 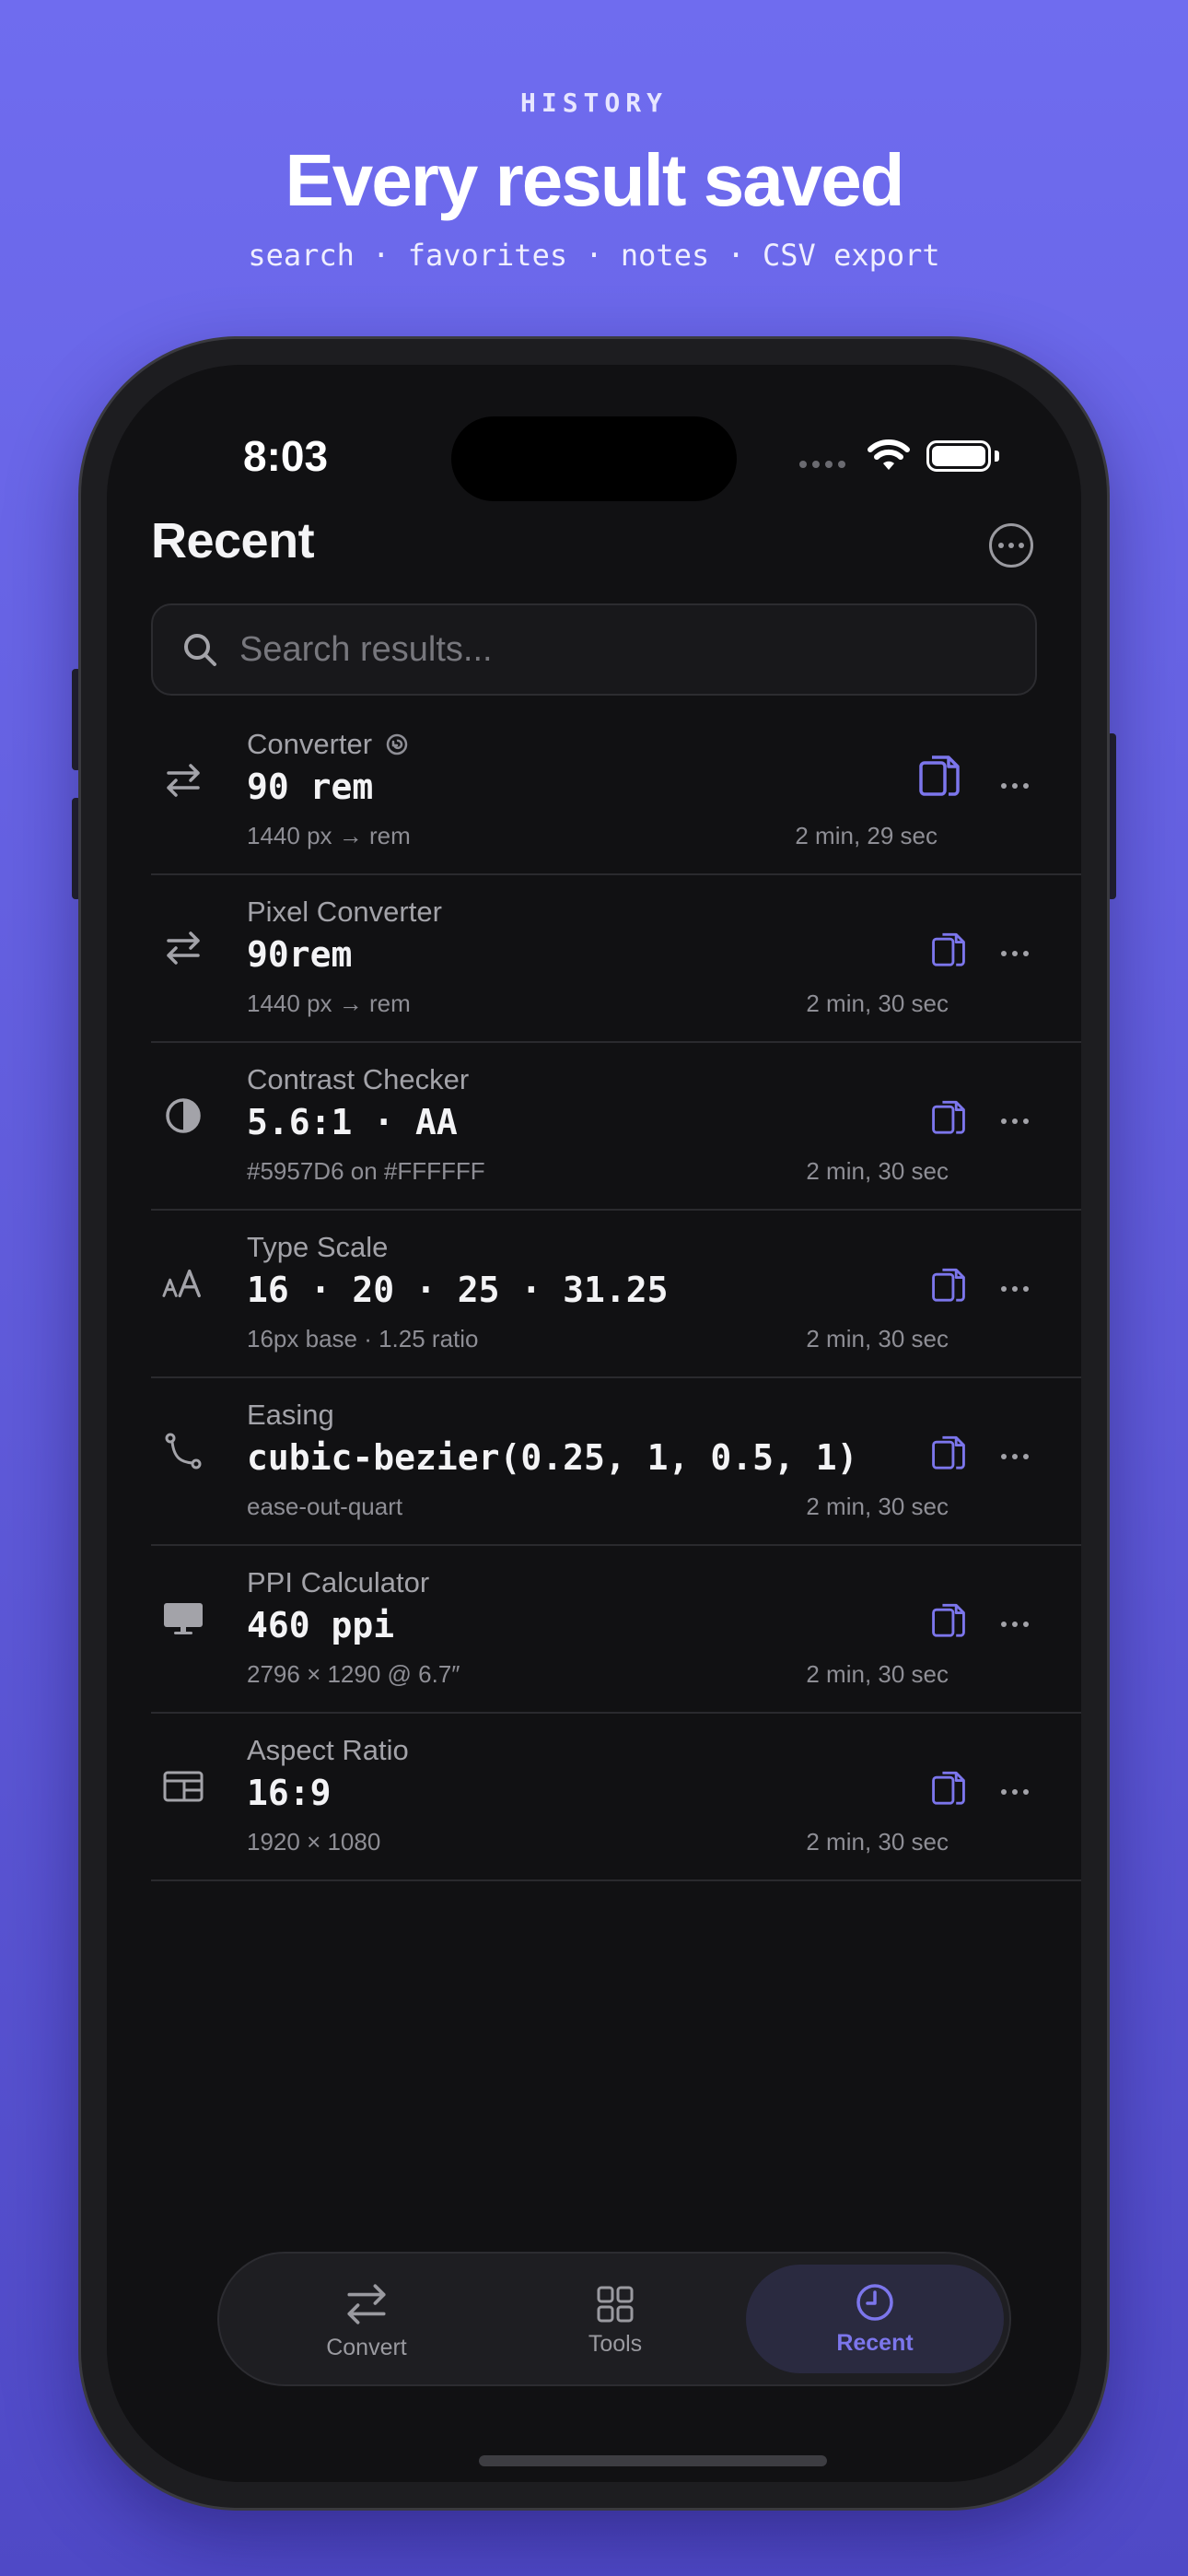 What do you see at coordinates (325, 1506) in the screenshot?
I see `result-detail: ease-out-quart` at bounding box center [325, 1506].